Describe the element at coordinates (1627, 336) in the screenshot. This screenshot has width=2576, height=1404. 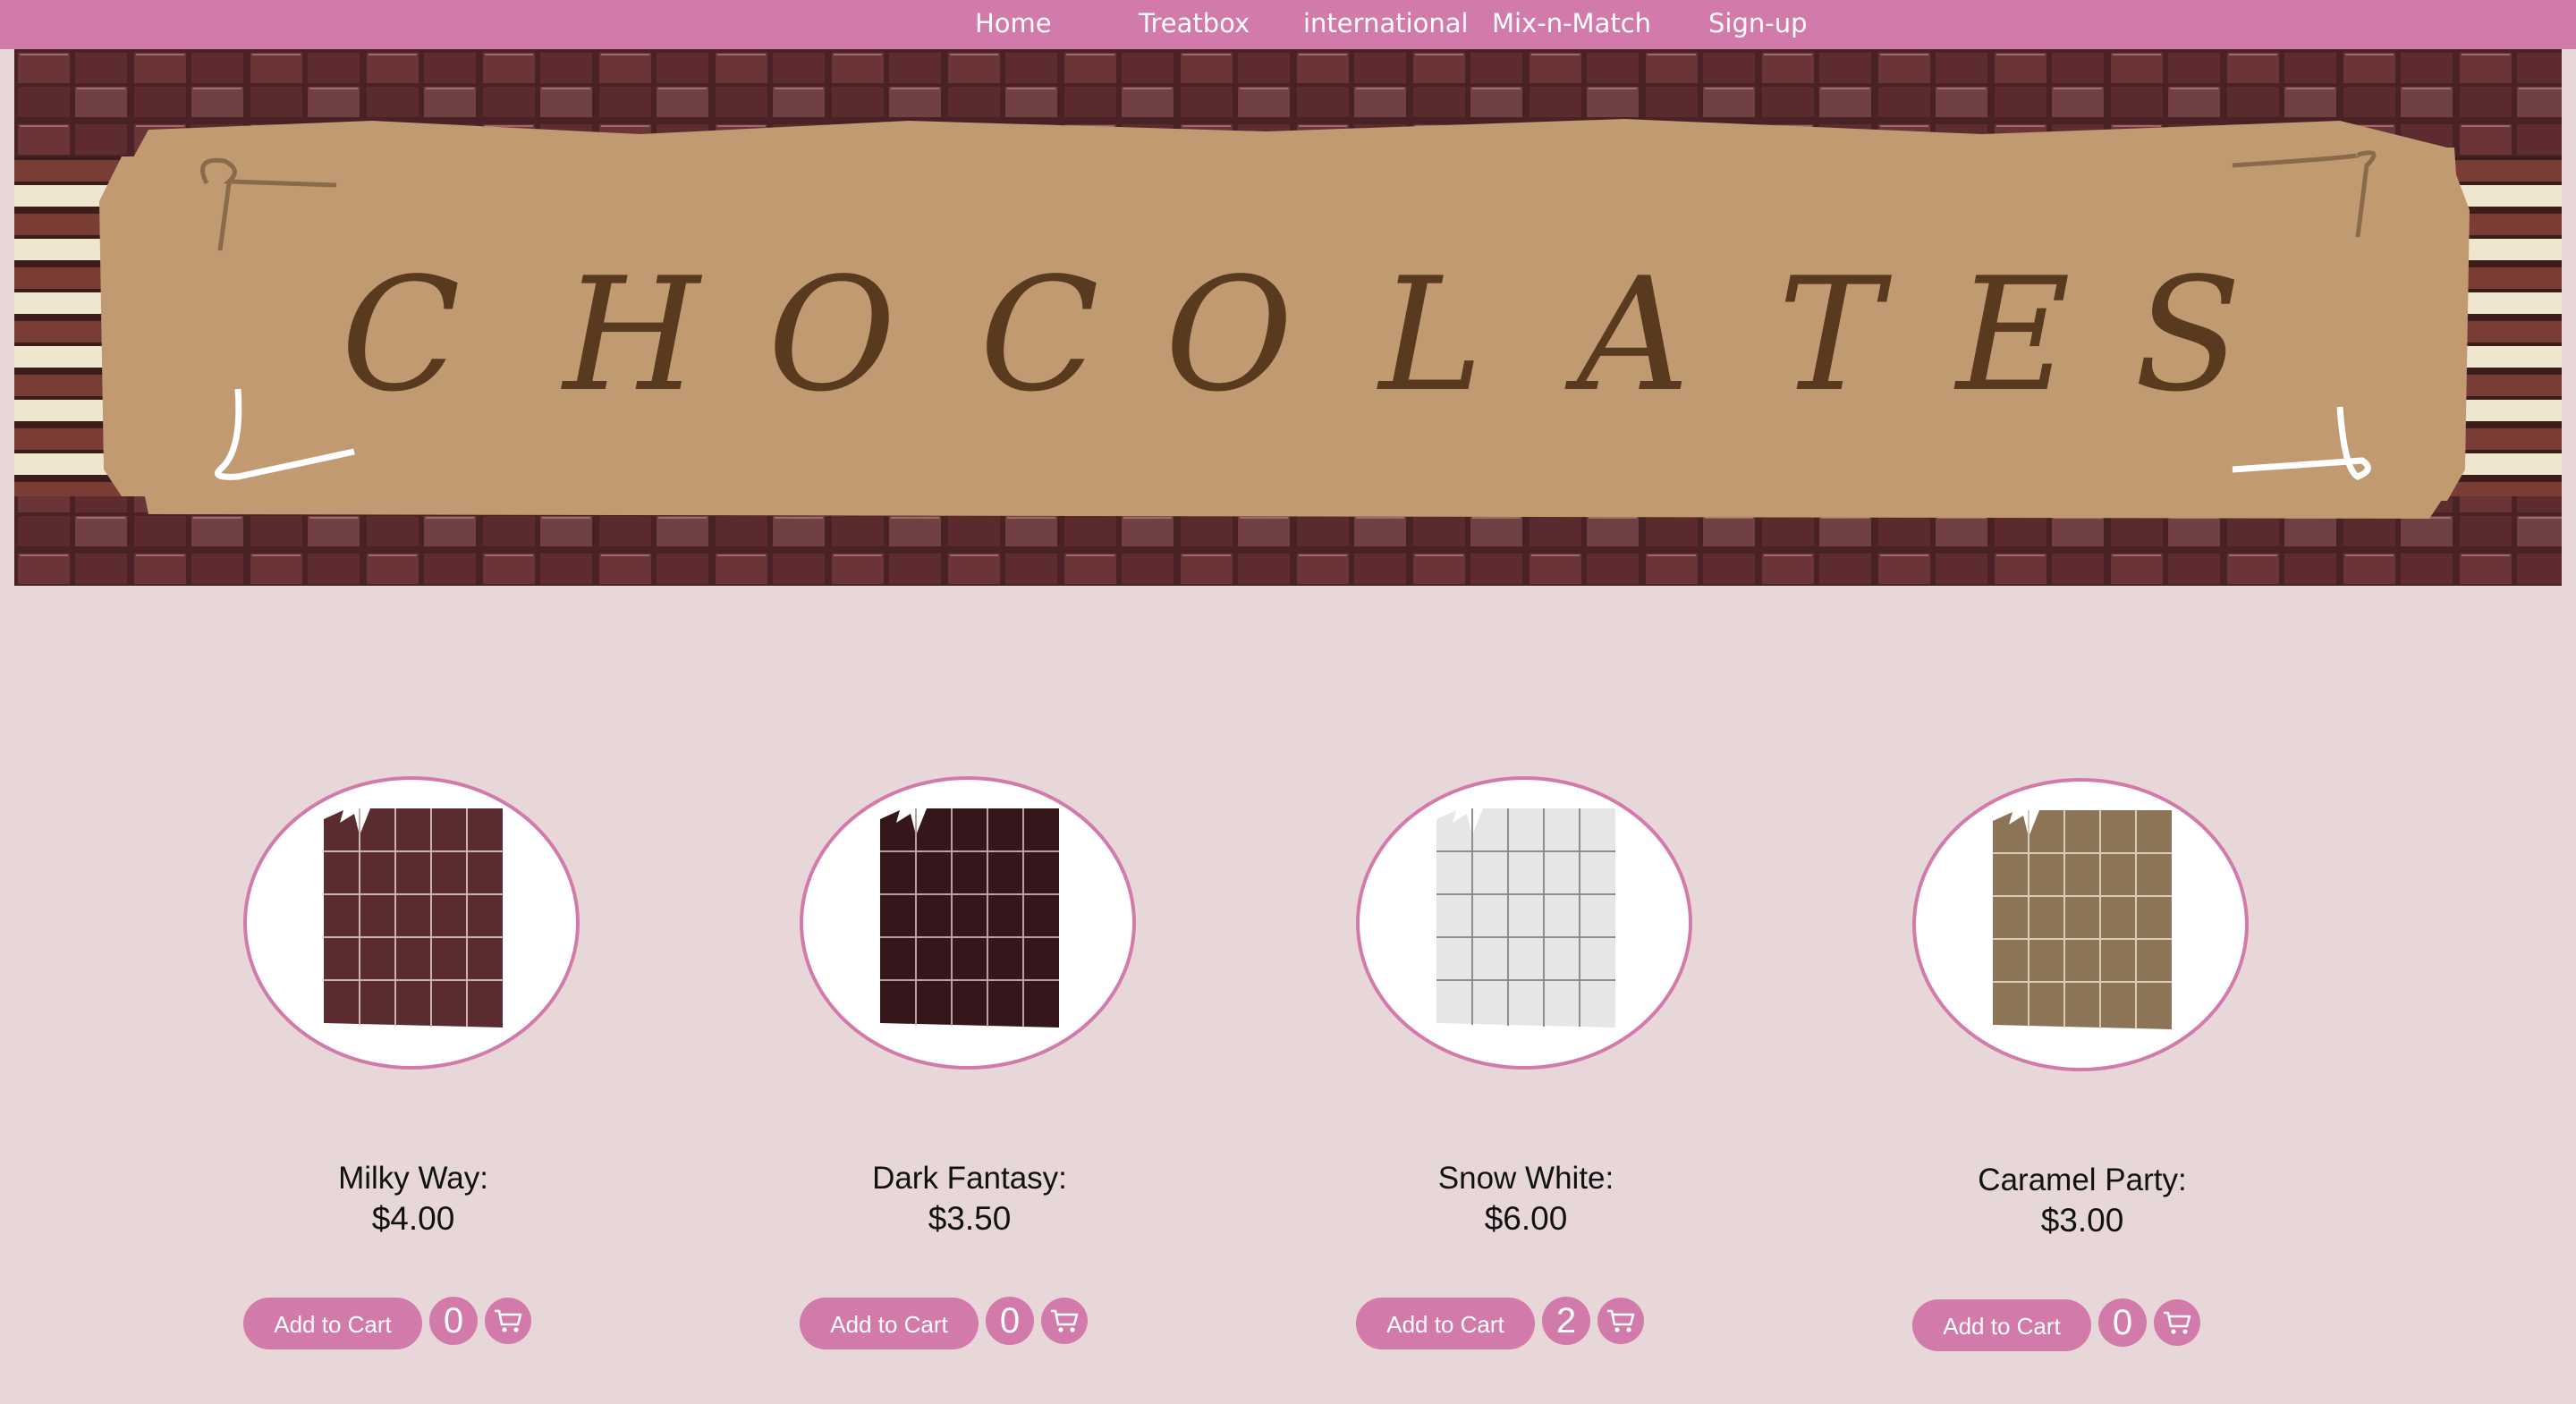
I see `title-letter: A` at that location.